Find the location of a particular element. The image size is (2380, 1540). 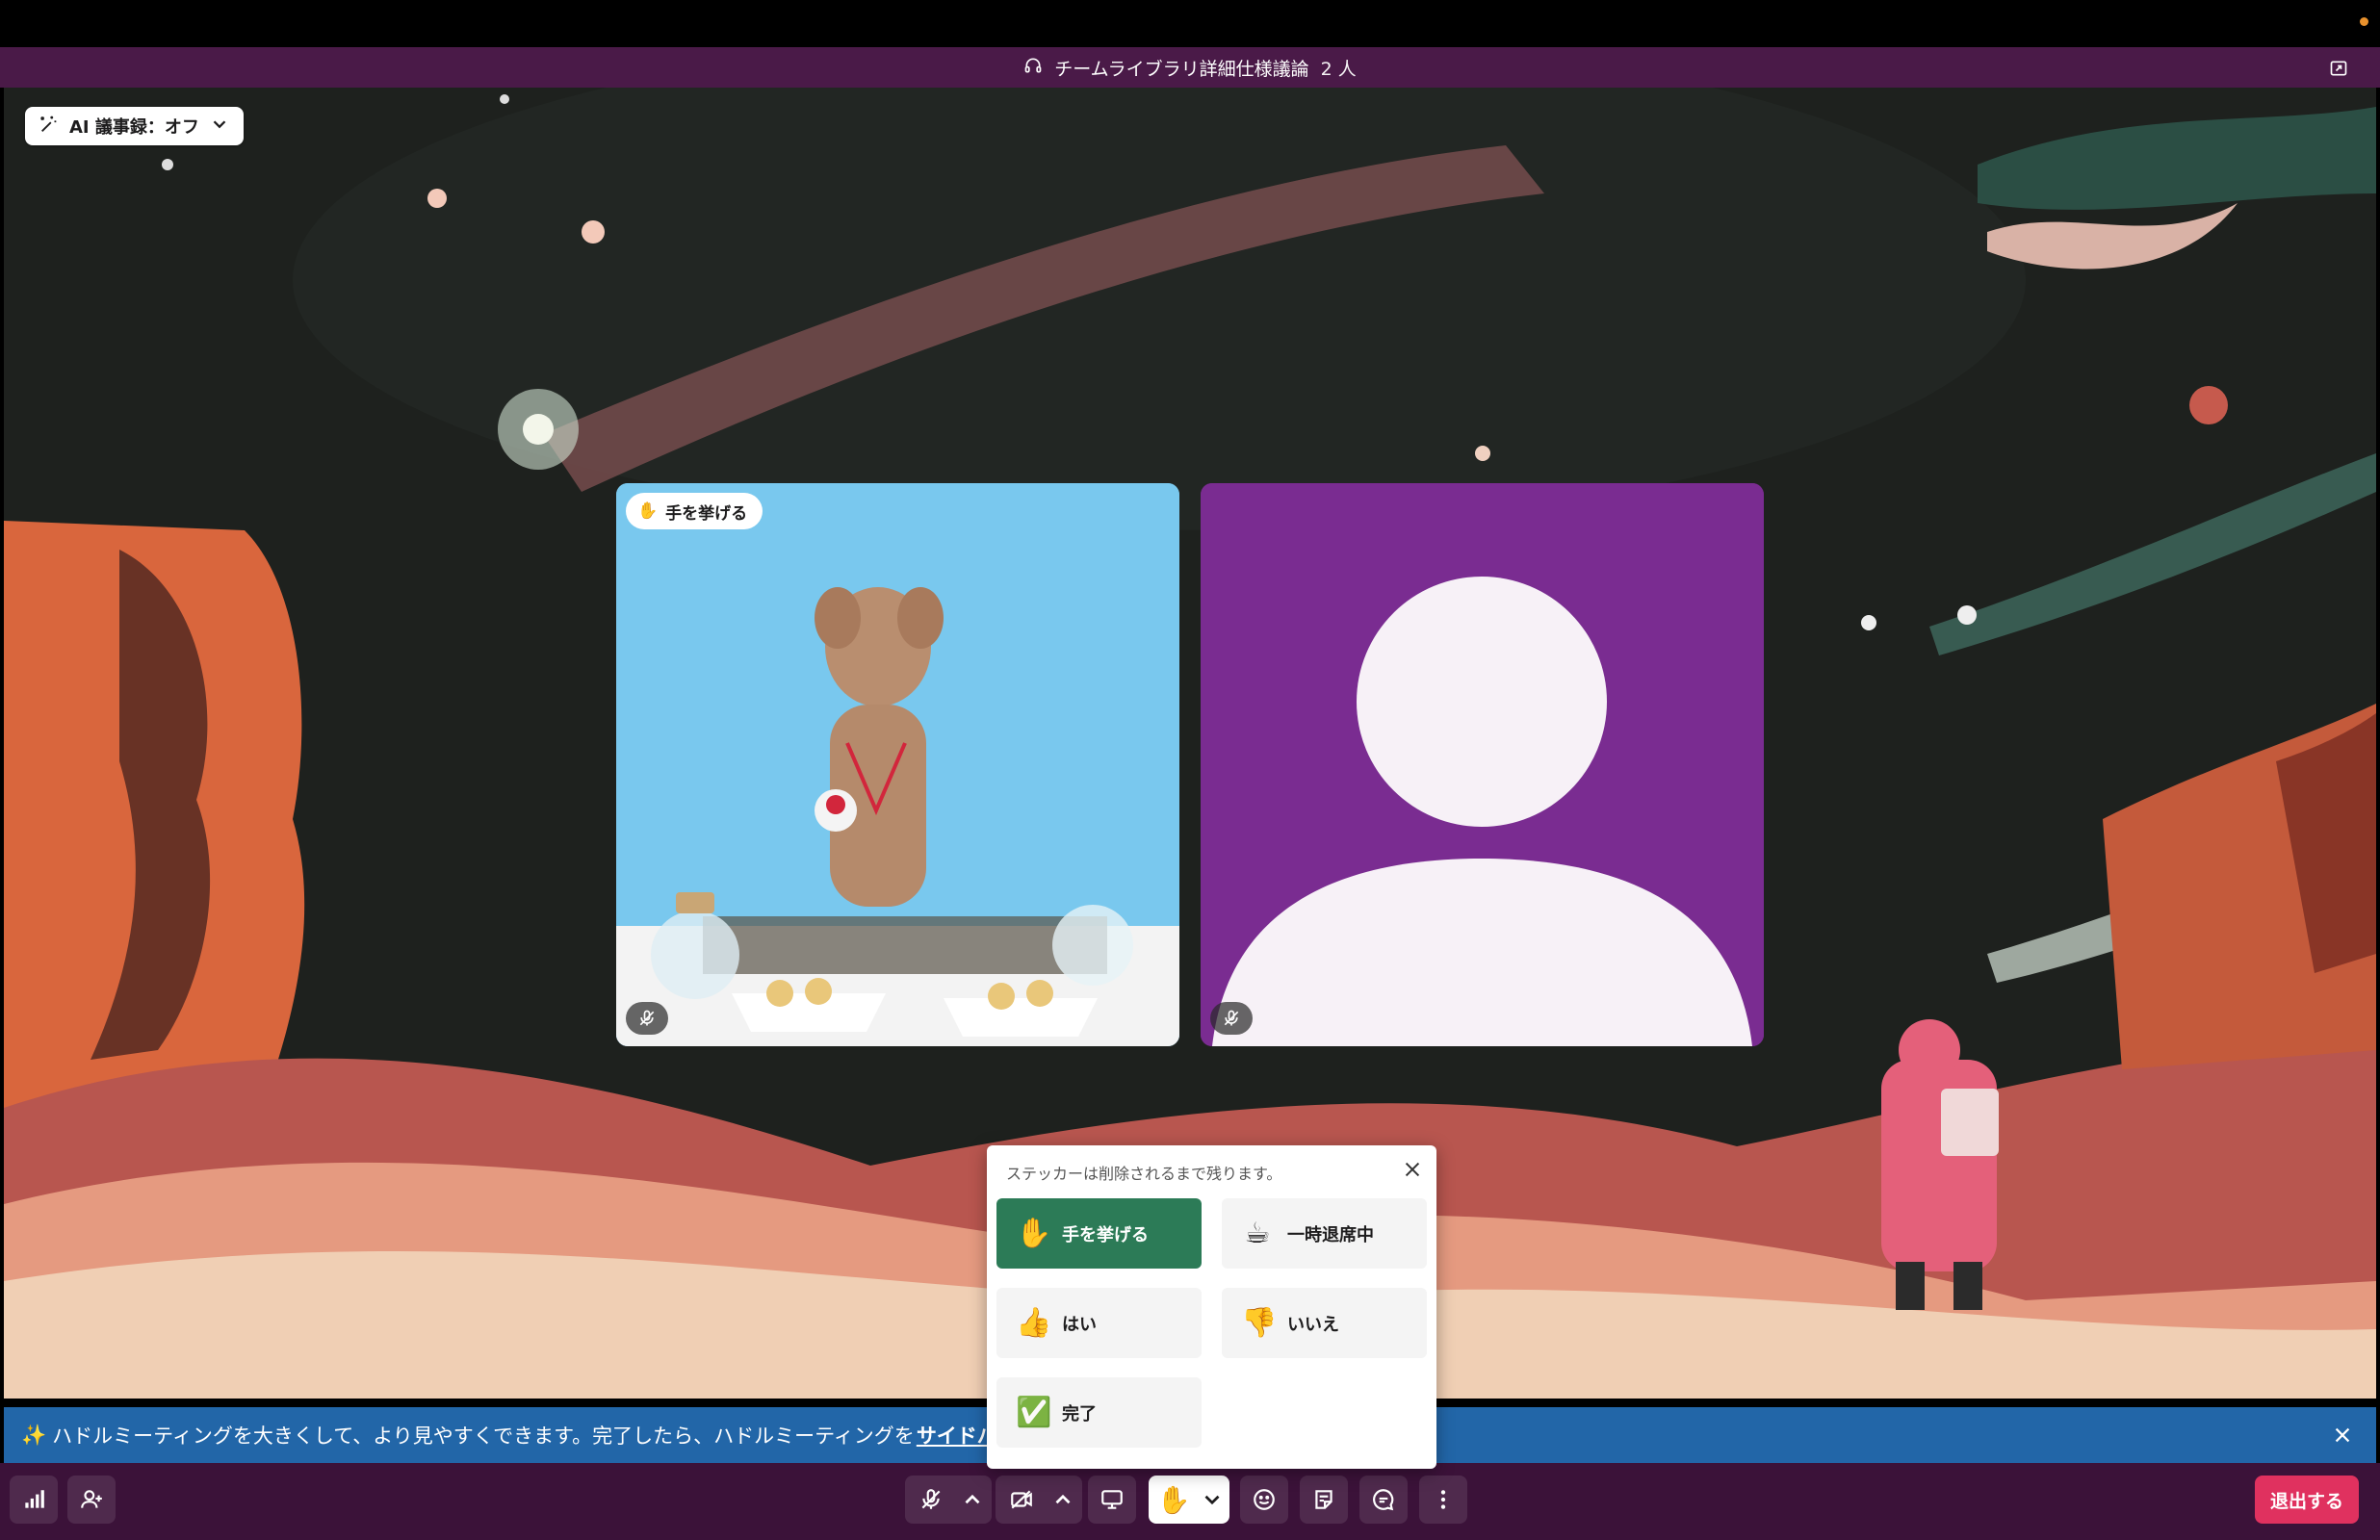

raise-hand-badge-label: 手を挙げる is located at coordinates (707, 513).